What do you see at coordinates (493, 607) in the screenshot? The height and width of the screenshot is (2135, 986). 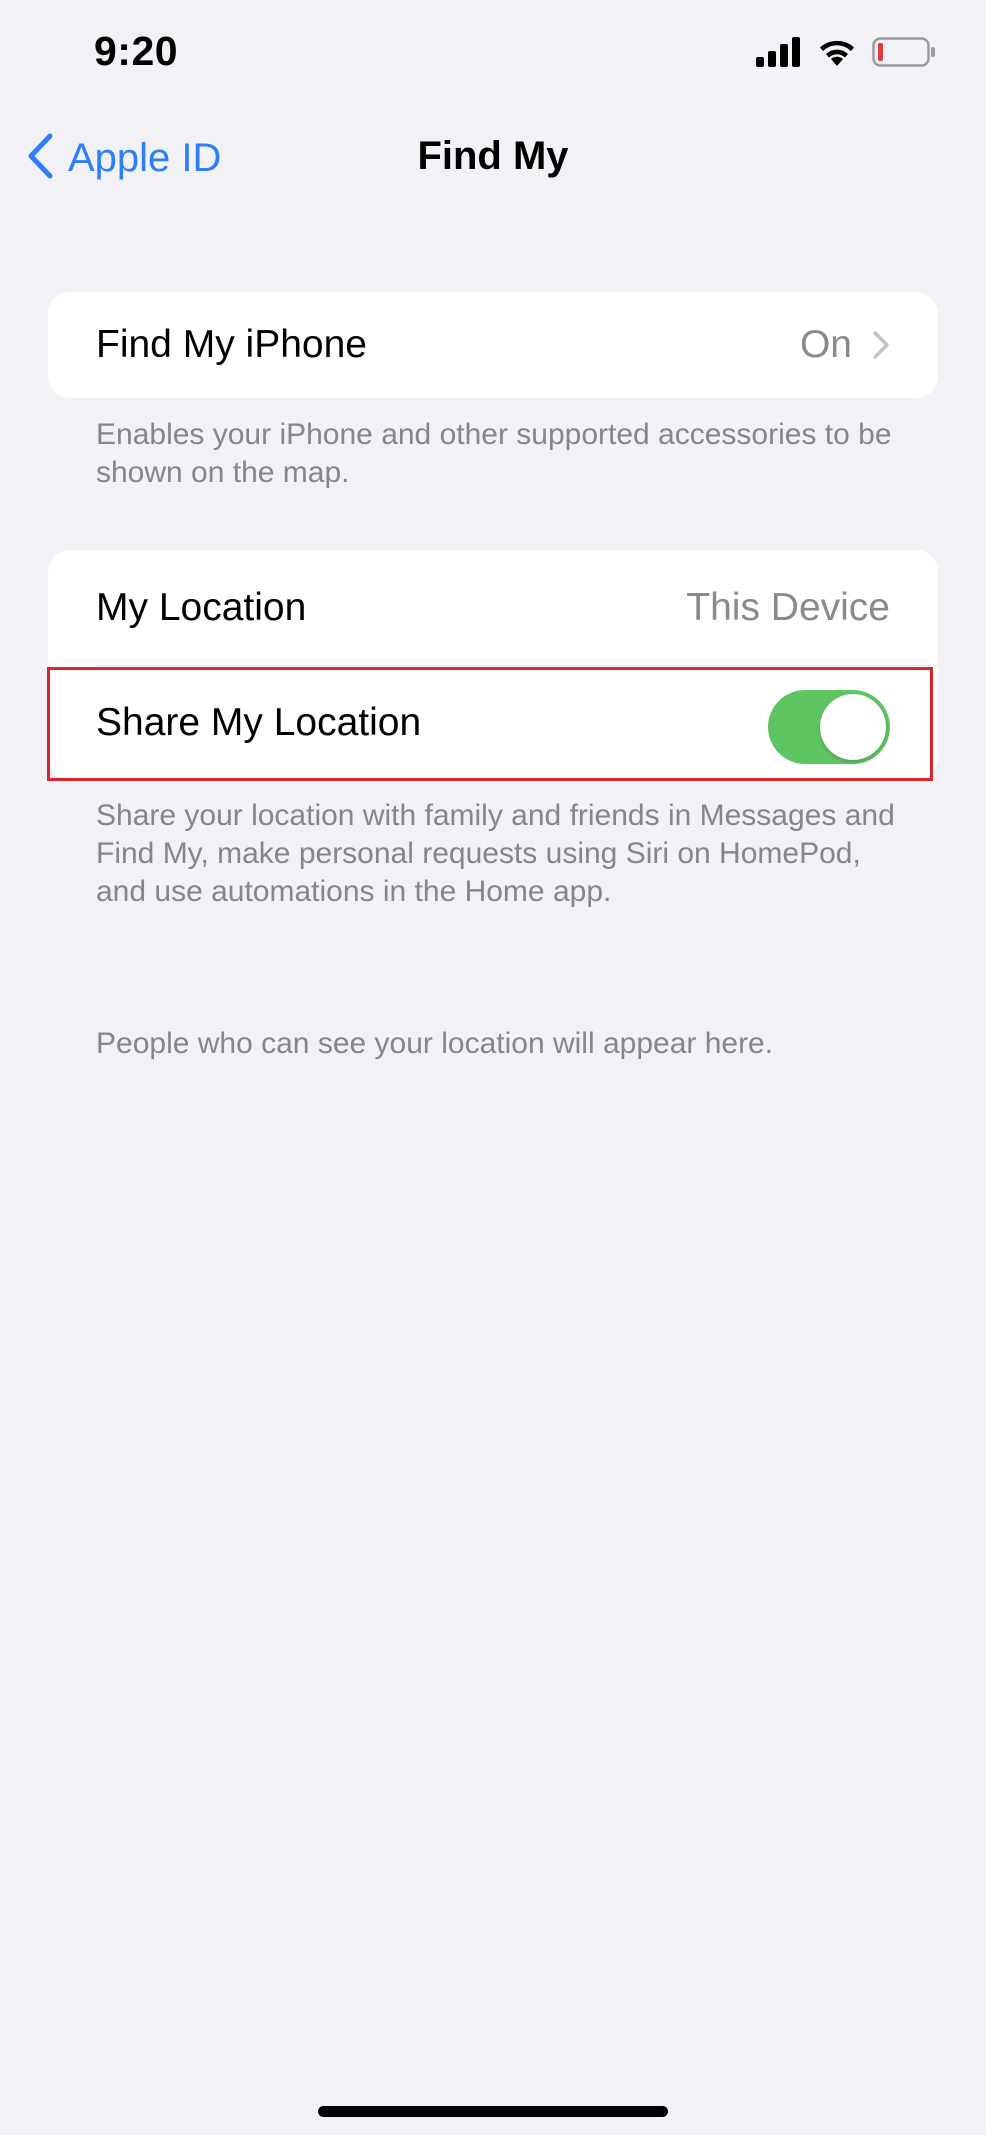 I see `my-location-row: My Location This Device` at bounding box center [493, 607].